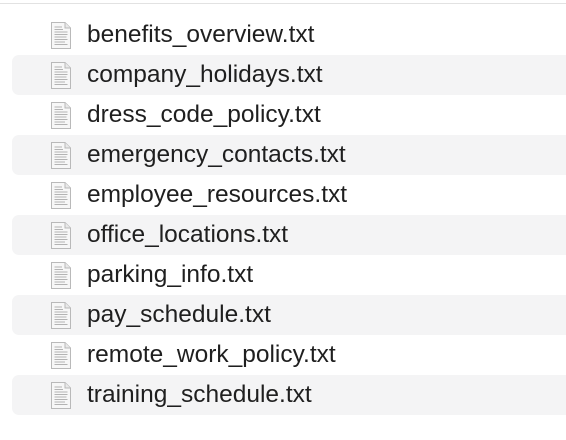 This screenshot has height=440, width=566. I want to click on top-divider, so click(283, 3).